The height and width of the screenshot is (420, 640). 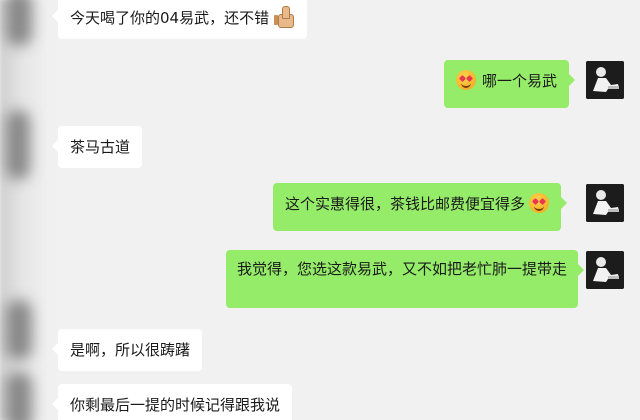 I want to click on incoming-message: 今天喝了你的04易武，还不错, so click(x=179, y=19).